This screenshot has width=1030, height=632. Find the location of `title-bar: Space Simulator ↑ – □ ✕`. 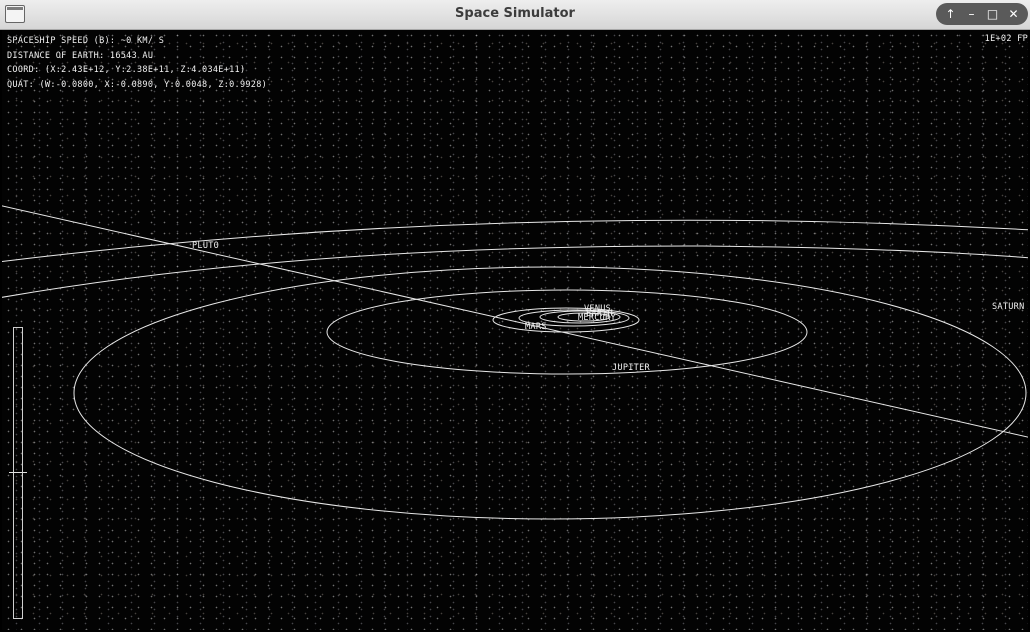

title-bar: Space Simulator ↑ – □ ✕ is located at coordinates (515, 15).